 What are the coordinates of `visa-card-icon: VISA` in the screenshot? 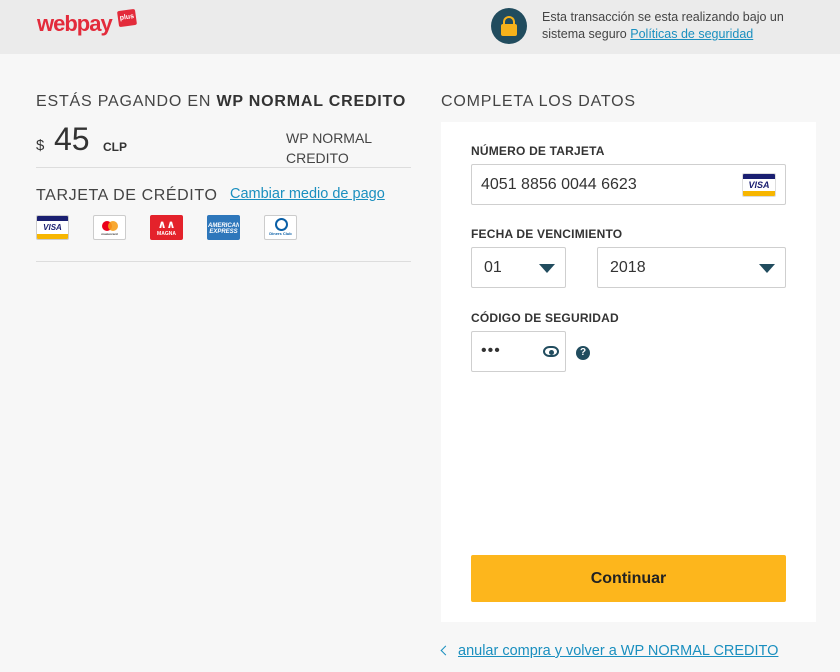 It's located at (759, 185).